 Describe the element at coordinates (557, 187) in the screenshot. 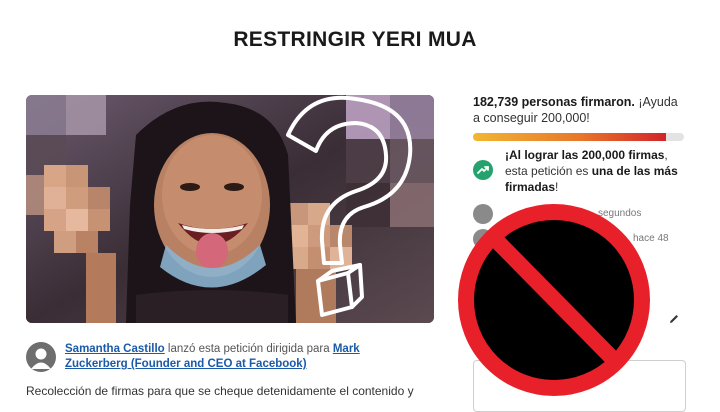

I see `goal-end: !` at that location.